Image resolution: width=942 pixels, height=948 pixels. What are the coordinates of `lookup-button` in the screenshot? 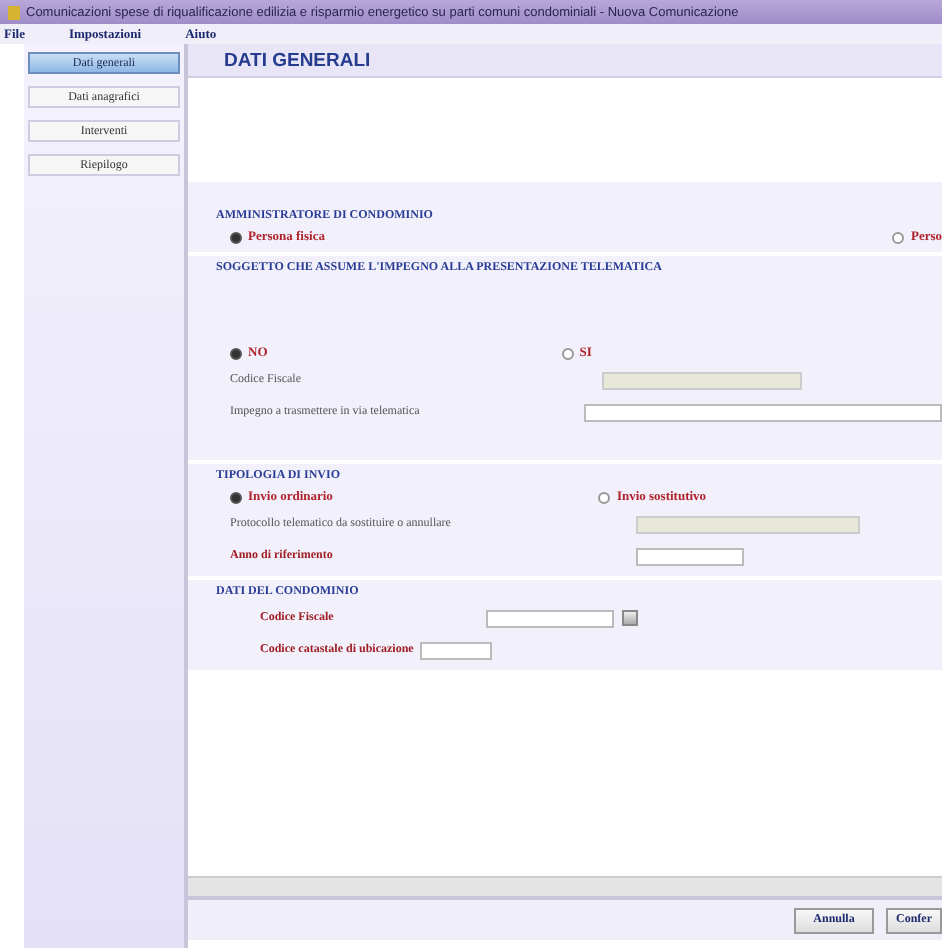 It's located at (630, 618).